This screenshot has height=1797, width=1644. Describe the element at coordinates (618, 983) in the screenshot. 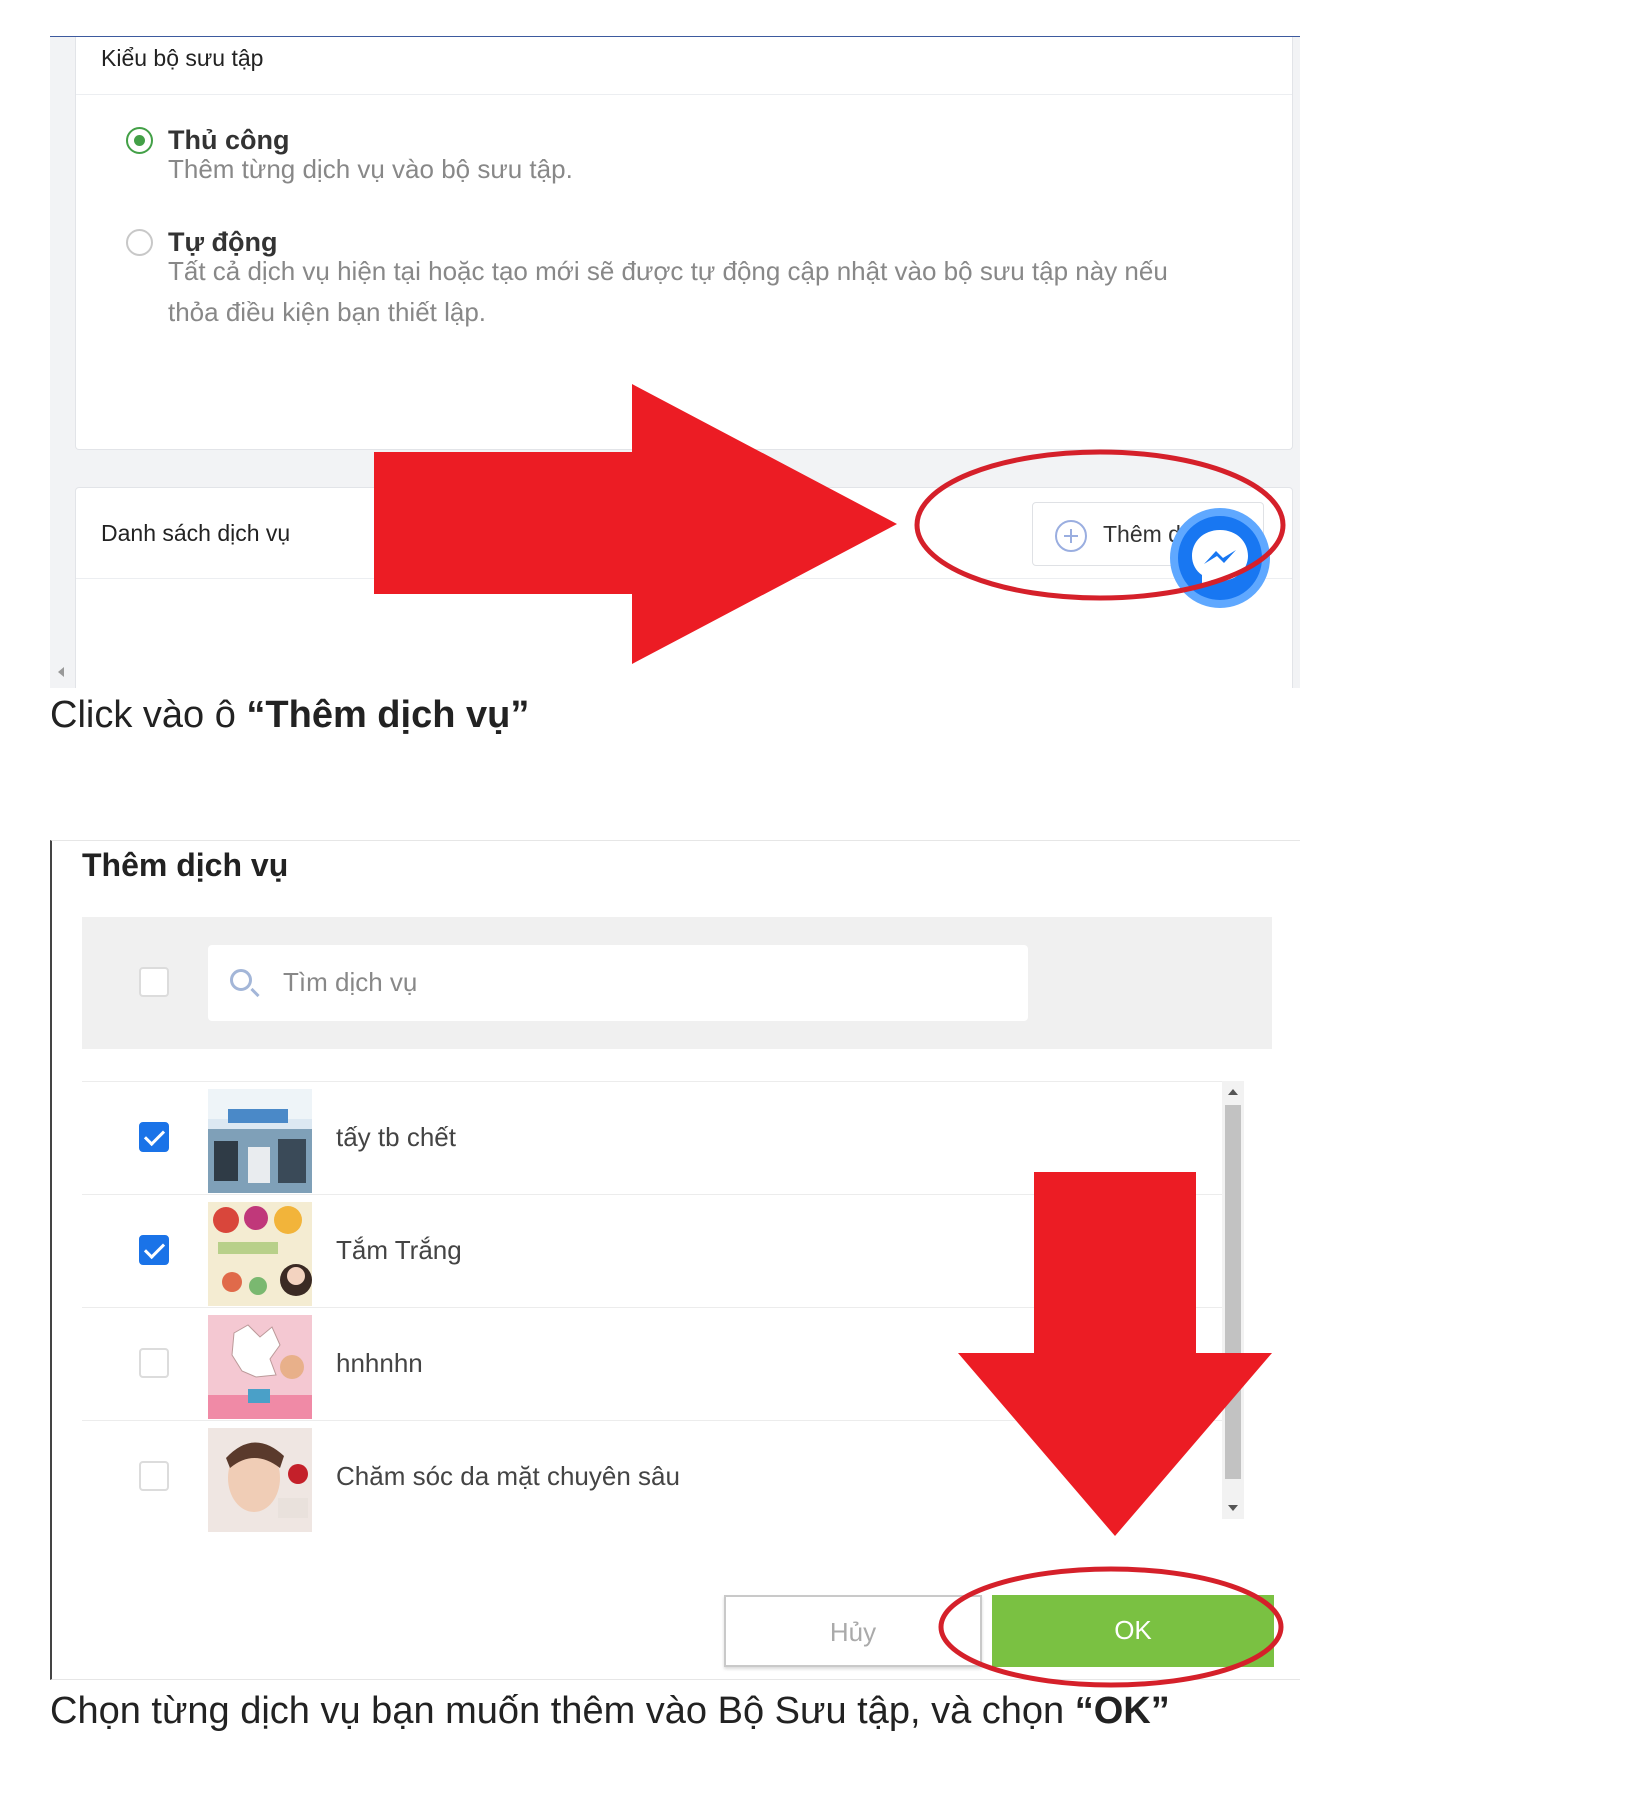

I see `search-input: Tìm dịch vụ` at that location.